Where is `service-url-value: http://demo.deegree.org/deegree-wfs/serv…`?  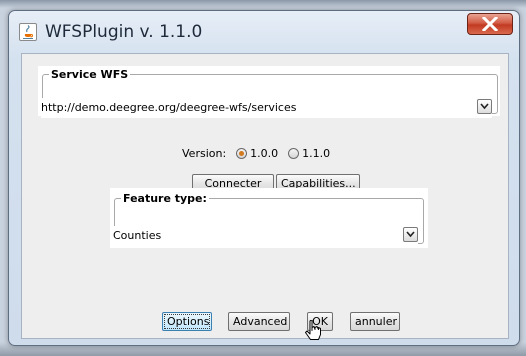
service-url-value: http://demo.deegree.org/deegree-wfs/serv… is located at coordinates (169, 107).